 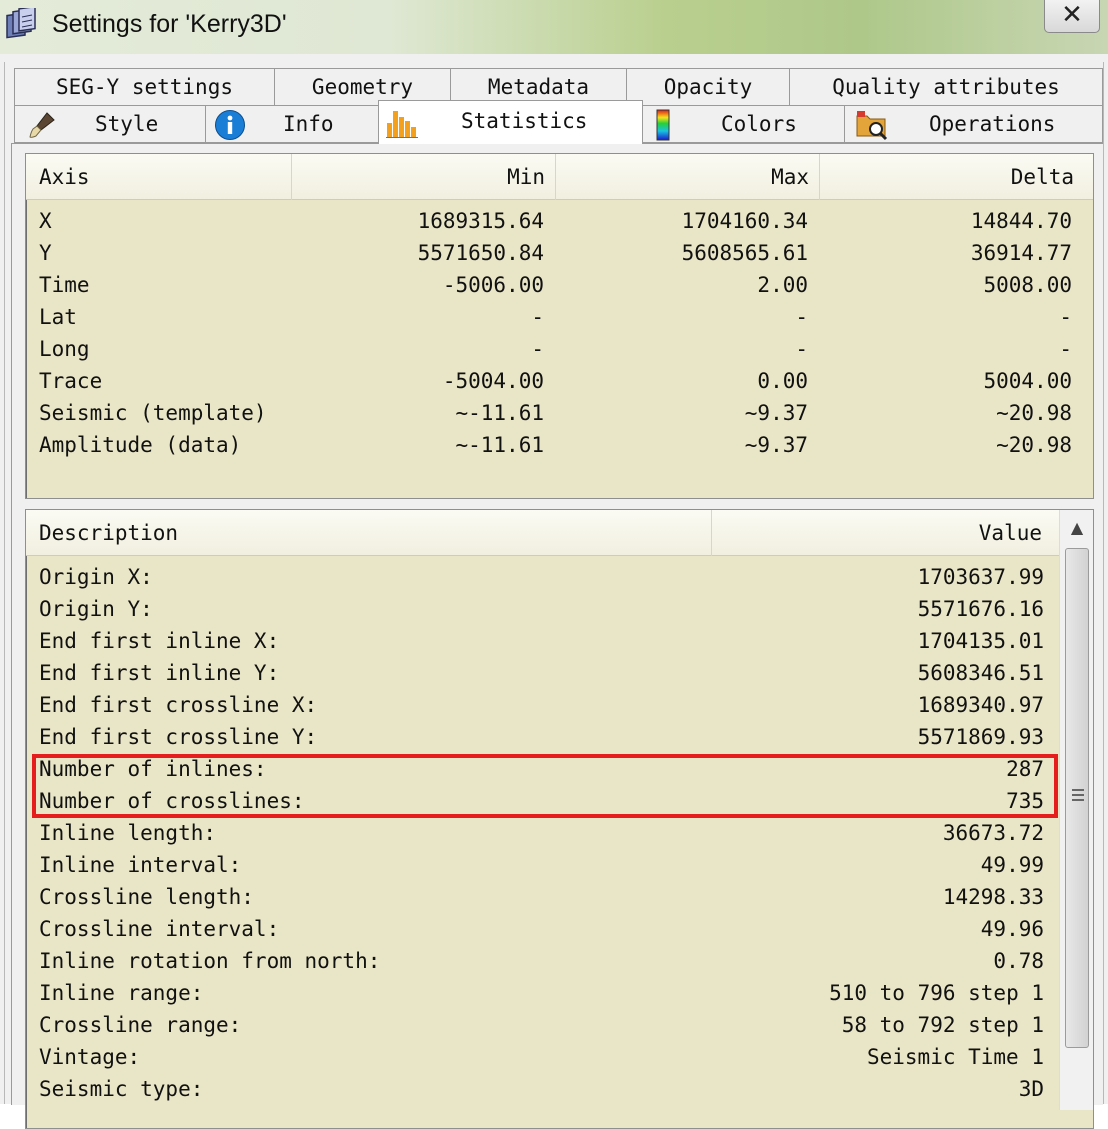 I want to click on tab-label: SEG-Y settings, so click(x=144, y=87).